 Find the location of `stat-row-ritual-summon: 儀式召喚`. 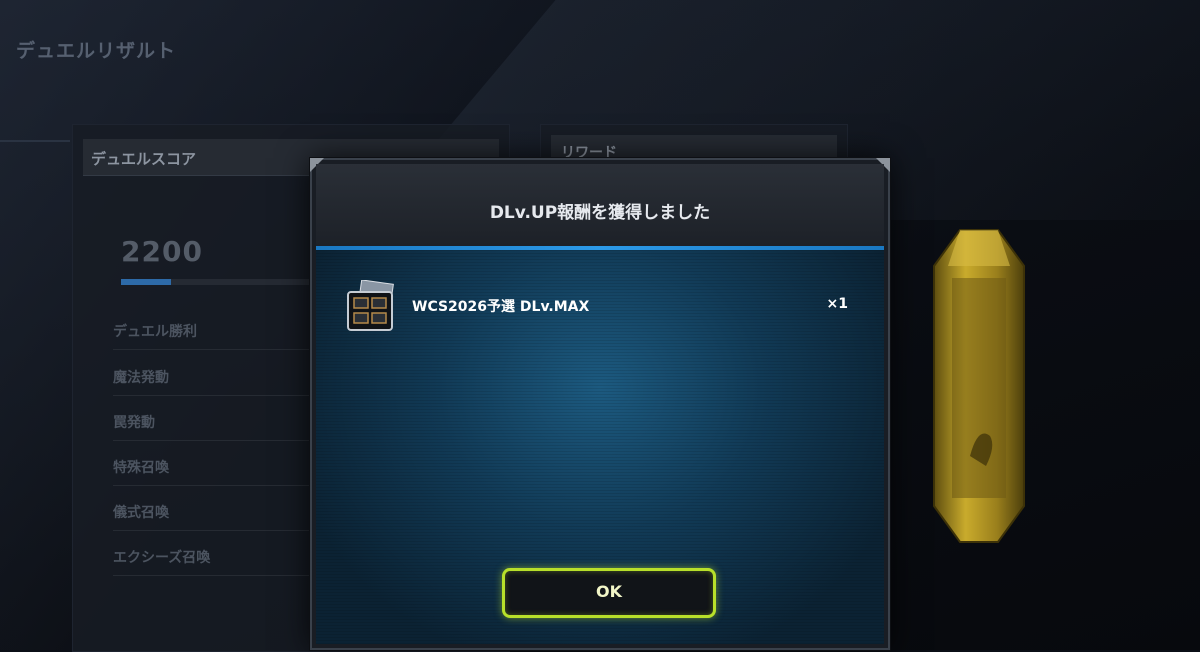

stat-row-ritual-summon: 儀式召喚 is located at coordinates (213, 516).